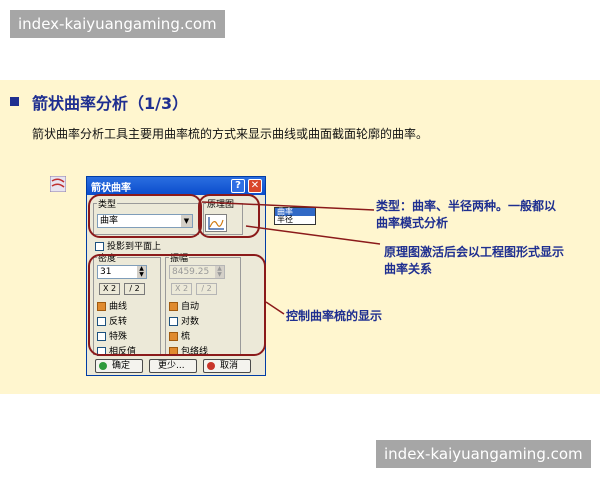  I want to click on annotation-type-line1: 类型：曲率、半径两种。一般都以, so click(466, 206).